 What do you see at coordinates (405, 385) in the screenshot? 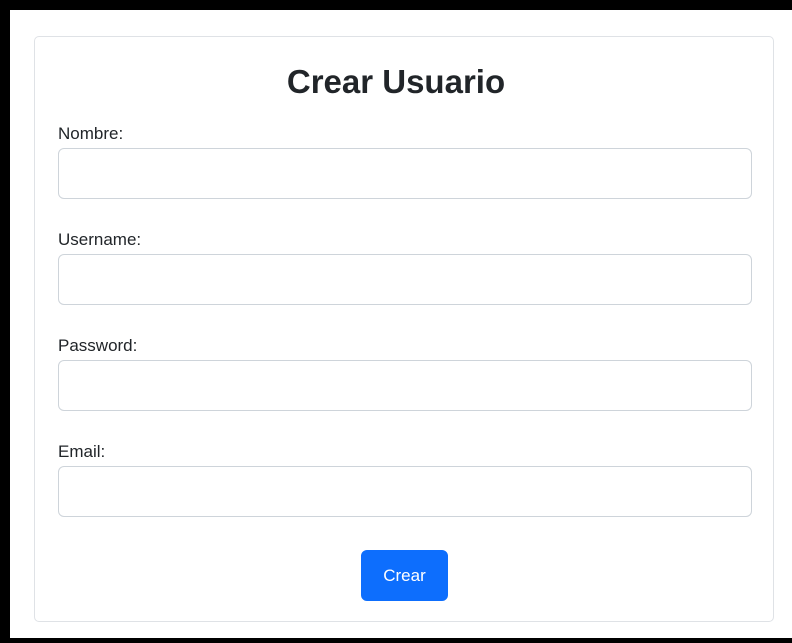
I see `password-input` at bounding box center [405, 385].